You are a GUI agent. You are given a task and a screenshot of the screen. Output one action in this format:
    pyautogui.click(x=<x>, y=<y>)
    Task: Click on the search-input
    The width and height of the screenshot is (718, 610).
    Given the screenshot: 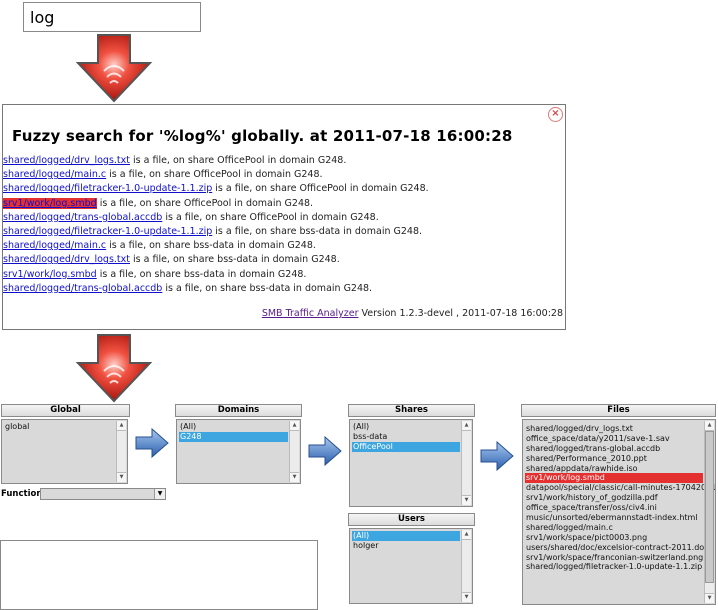 What is the action you would take?
    pyautogui.click(x=112, y=17)
    